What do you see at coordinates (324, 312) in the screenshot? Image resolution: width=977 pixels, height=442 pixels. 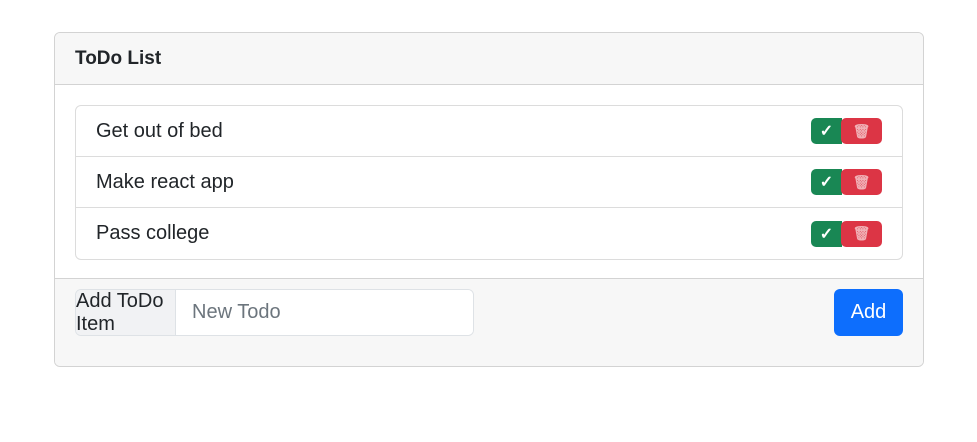 I see `new-todo-input` at bounding box center [324, 312].